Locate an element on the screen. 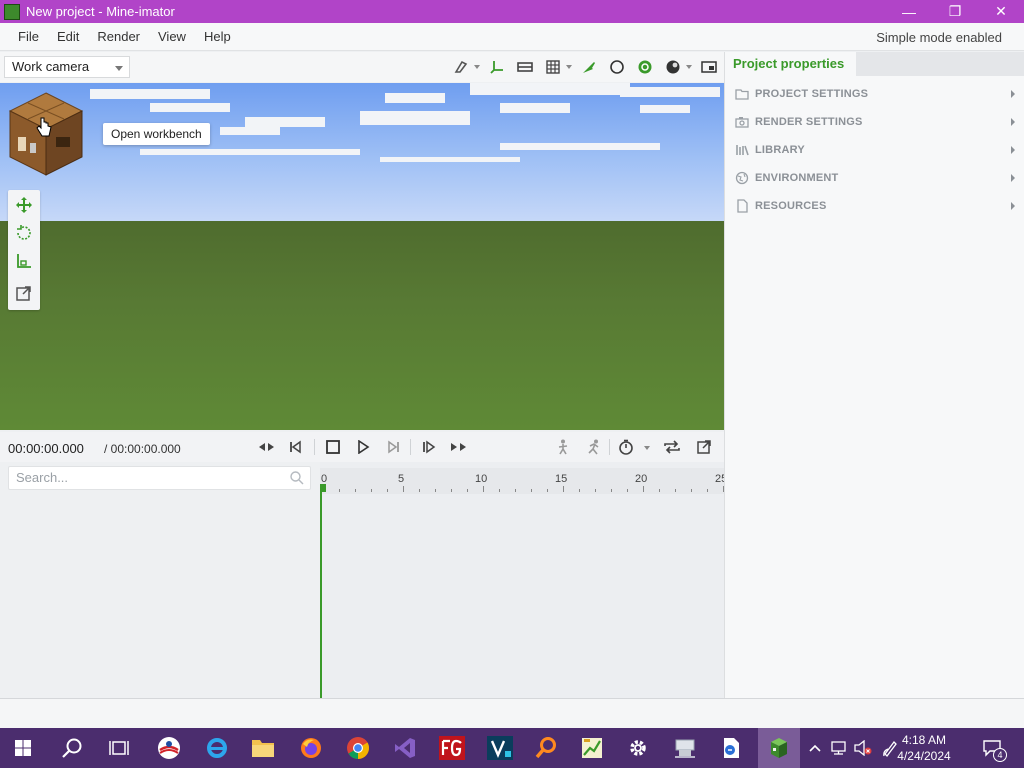 The image size is (1024, 768). timeline-toolbar: 00:00:00.000 / 00:00:00.000 is located at coordinates (362, 447).